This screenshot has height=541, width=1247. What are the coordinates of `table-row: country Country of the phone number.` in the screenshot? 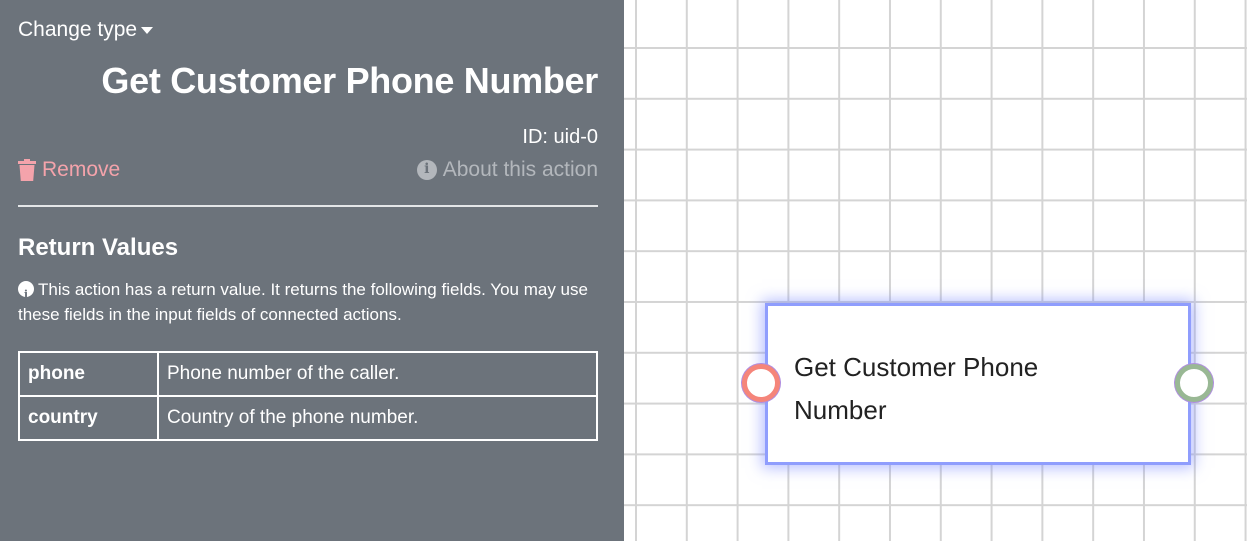 It's located at (308, 418).